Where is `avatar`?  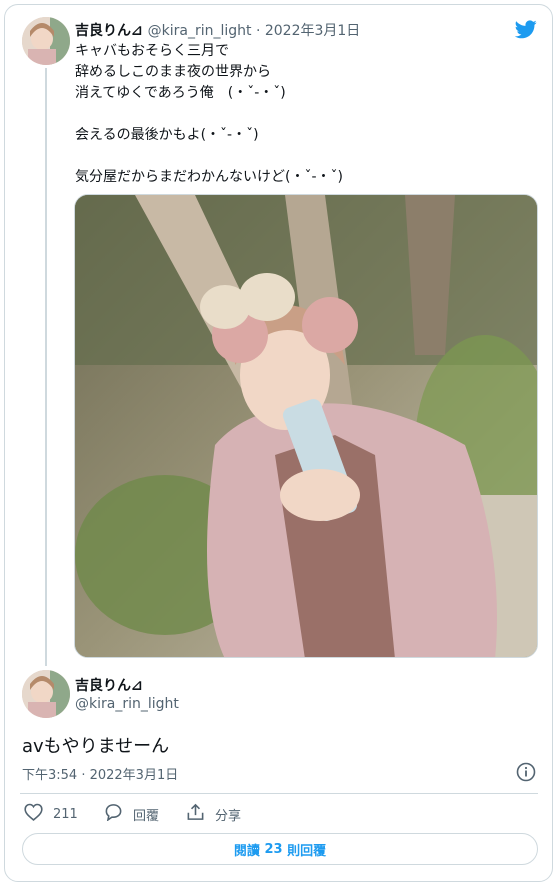
avatar is located at coordinates (46, 41).